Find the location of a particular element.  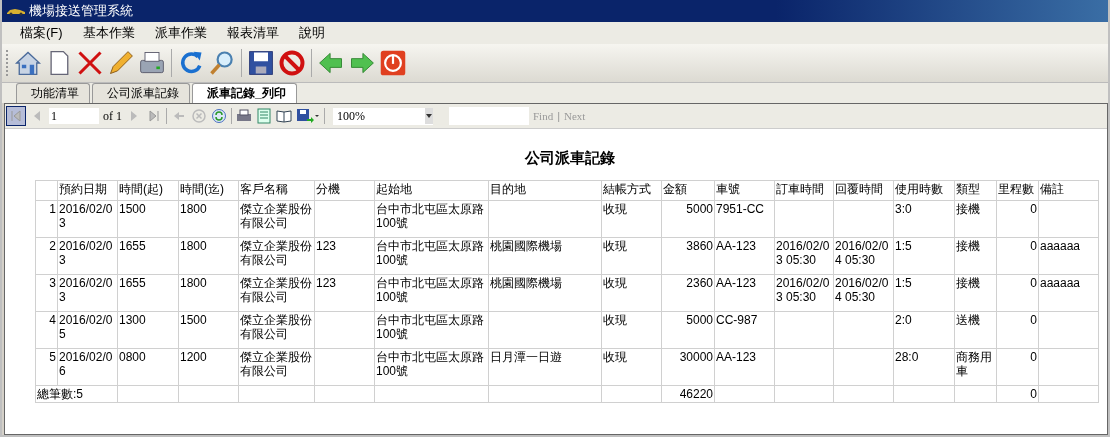

table-cell: 2:0 is located at coordinates (924, 330).